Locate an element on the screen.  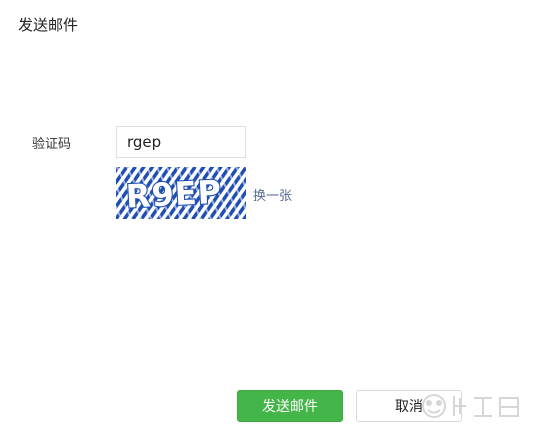
baidu-jingyan-watermark-icon is located at coordinates (474, 406).